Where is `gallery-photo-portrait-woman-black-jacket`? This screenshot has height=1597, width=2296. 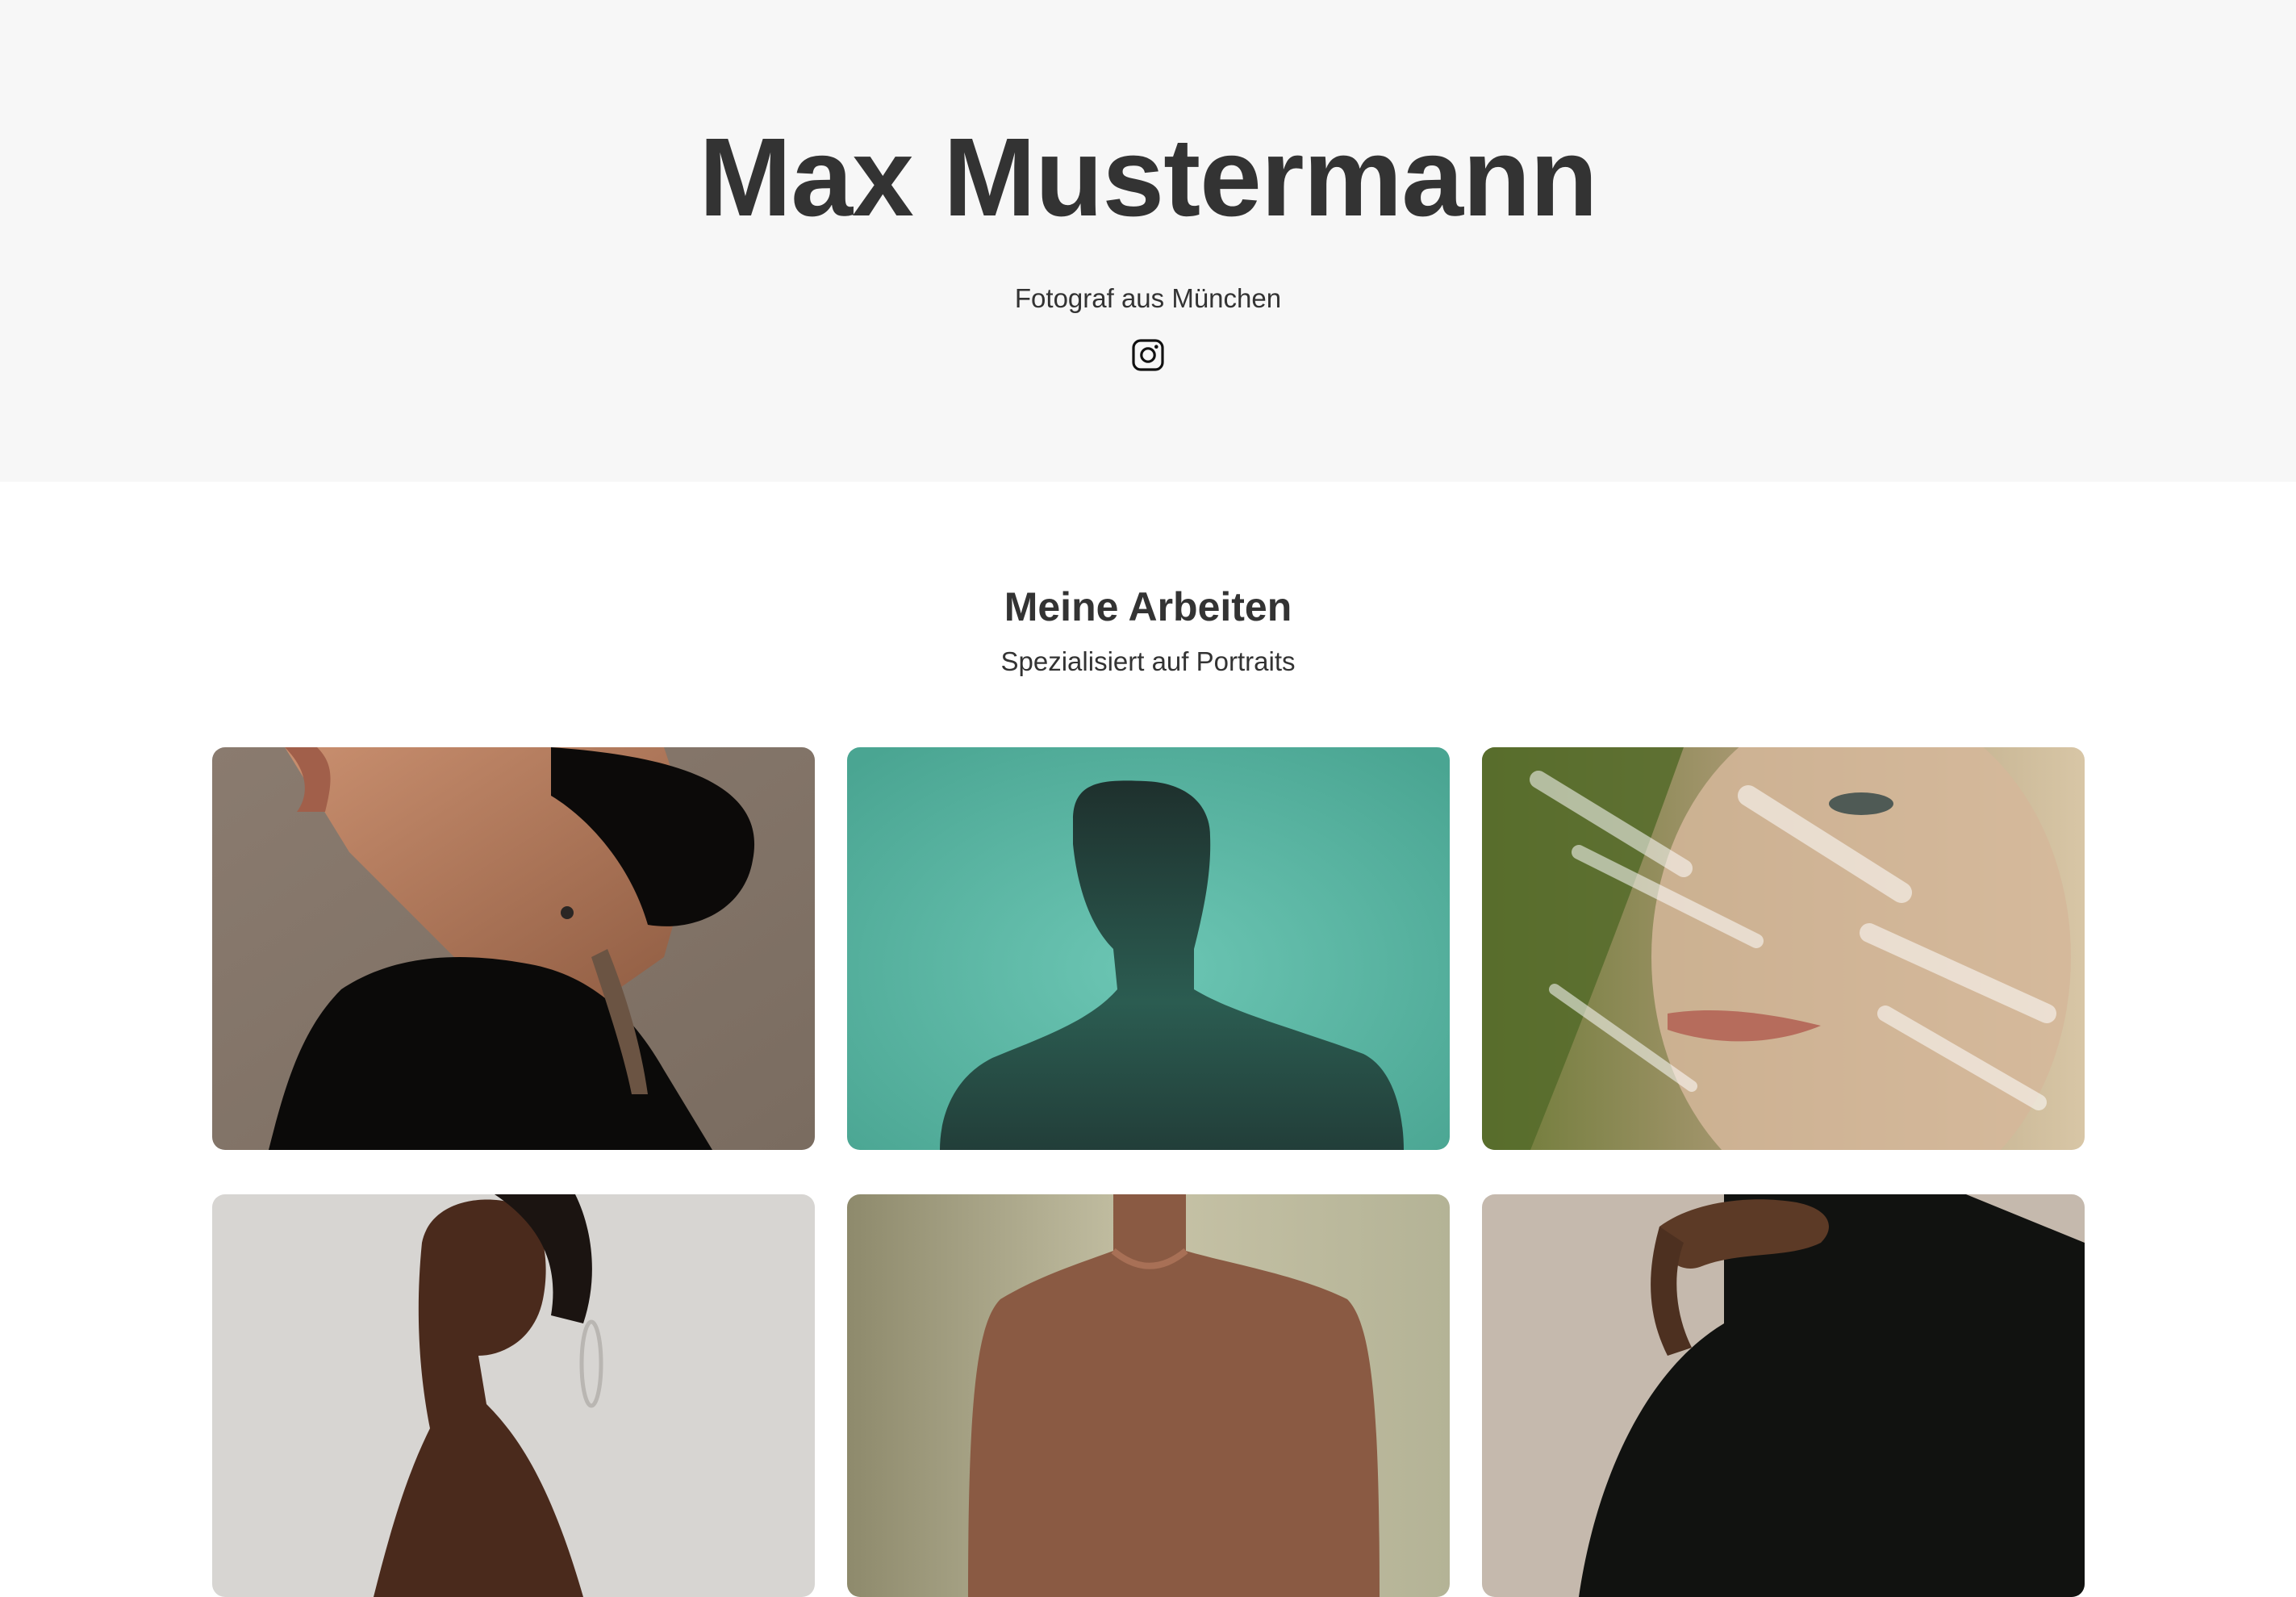
gallery-photo-portrait-woman-black-jacket is located at coordinates (1783, 1396).